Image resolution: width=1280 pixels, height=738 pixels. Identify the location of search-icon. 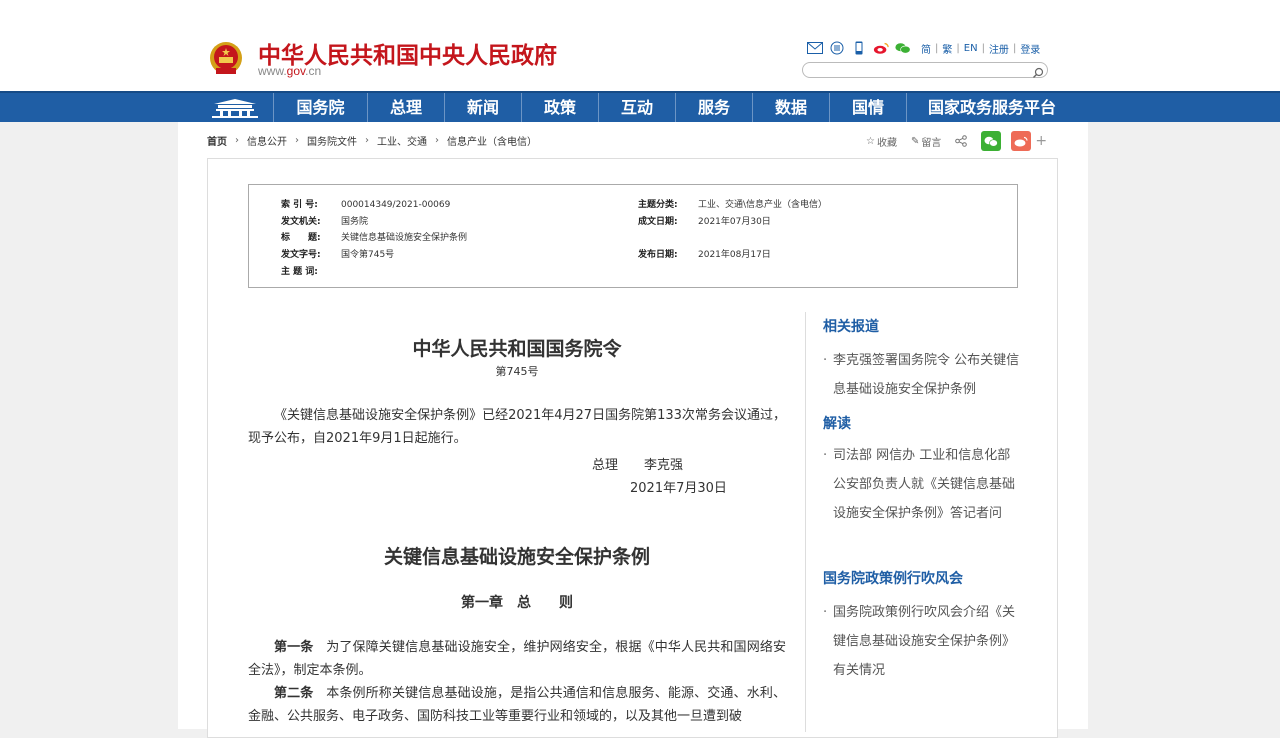
(1038, 71).